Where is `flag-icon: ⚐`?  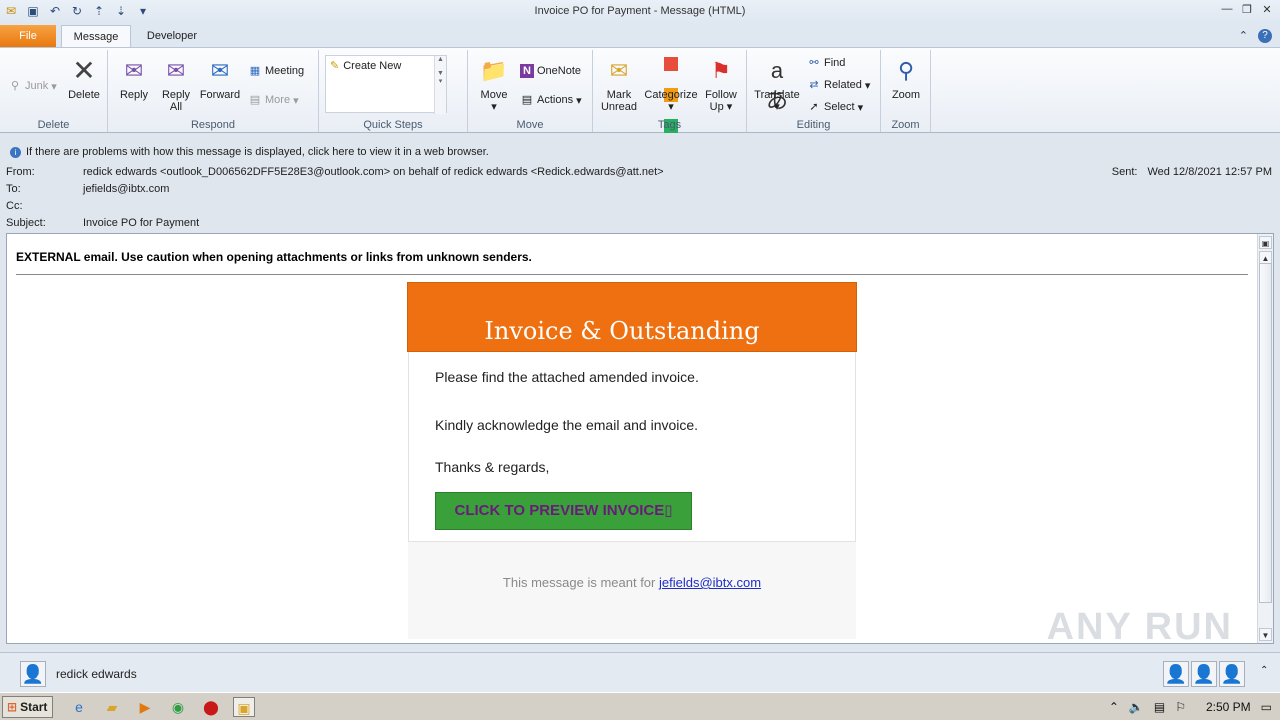
flag-icon: ⚐ is located at coordinates (1180, 707).